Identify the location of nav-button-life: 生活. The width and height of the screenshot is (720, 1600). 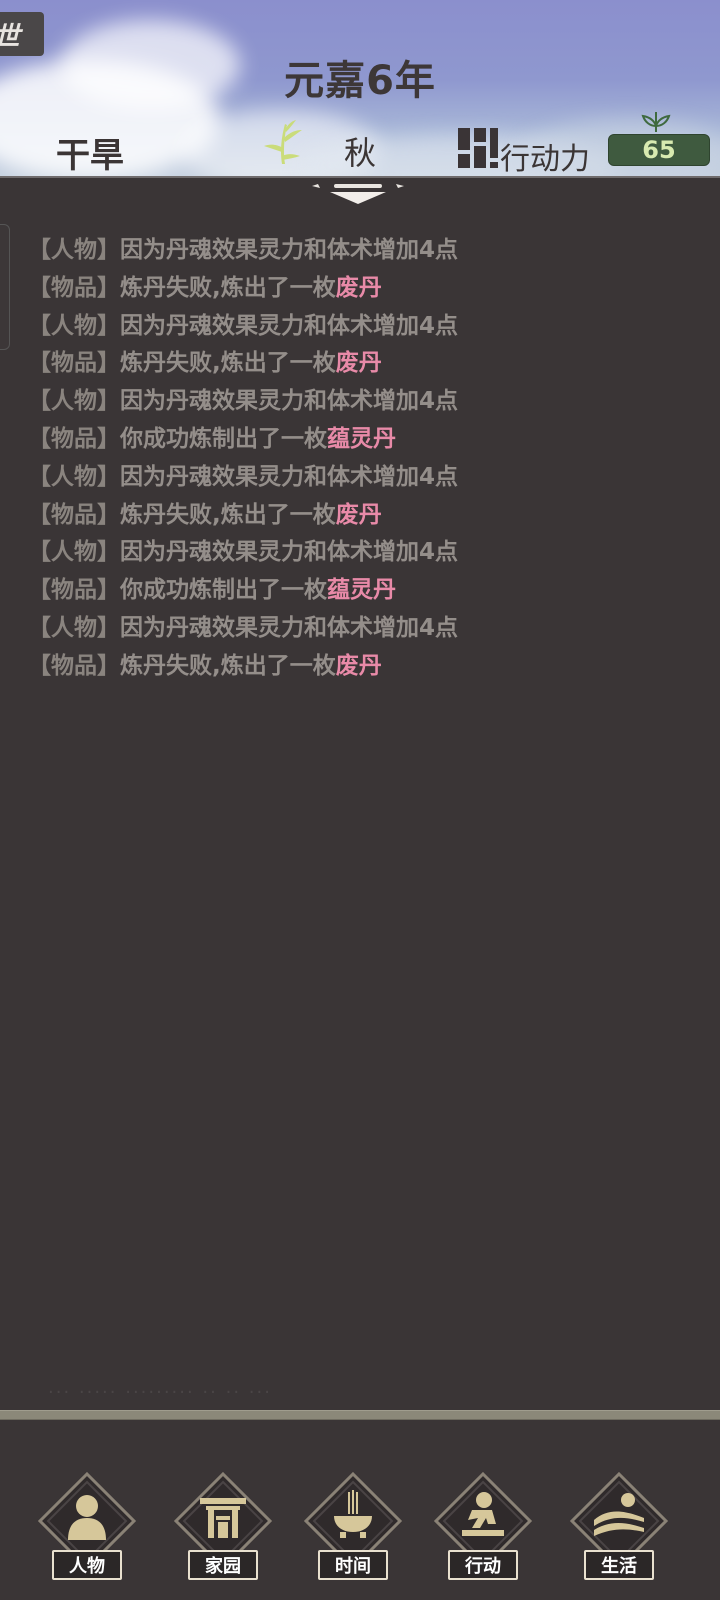
(619, 1527).